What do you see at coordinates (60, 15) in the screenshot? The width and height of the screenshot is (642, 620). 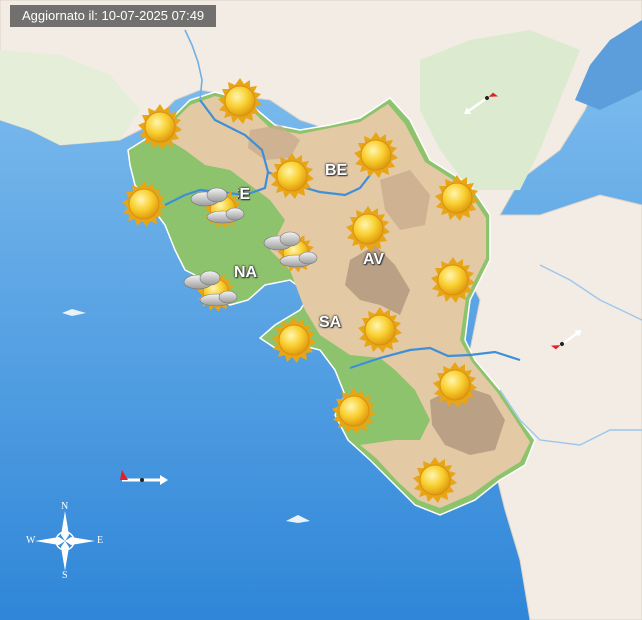 I see `timestamp-label: Aggiornato il:` at bounding box center [60, 15].